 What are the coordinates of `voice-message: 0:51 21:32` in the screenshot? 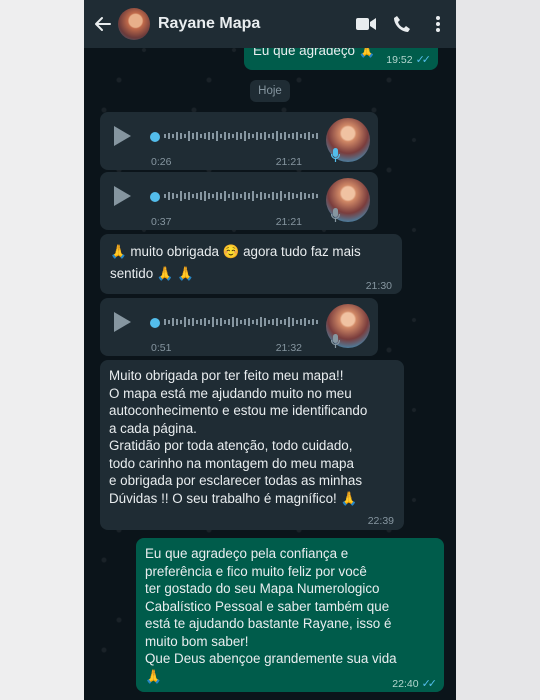 It's located at (239, 327).